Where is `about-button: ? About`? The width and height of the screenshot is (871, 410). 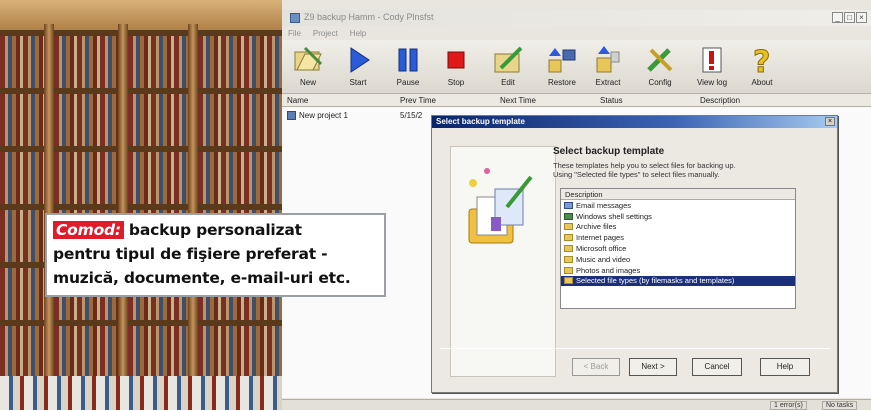 about-button: ? About is located at coordinates (762, 68).